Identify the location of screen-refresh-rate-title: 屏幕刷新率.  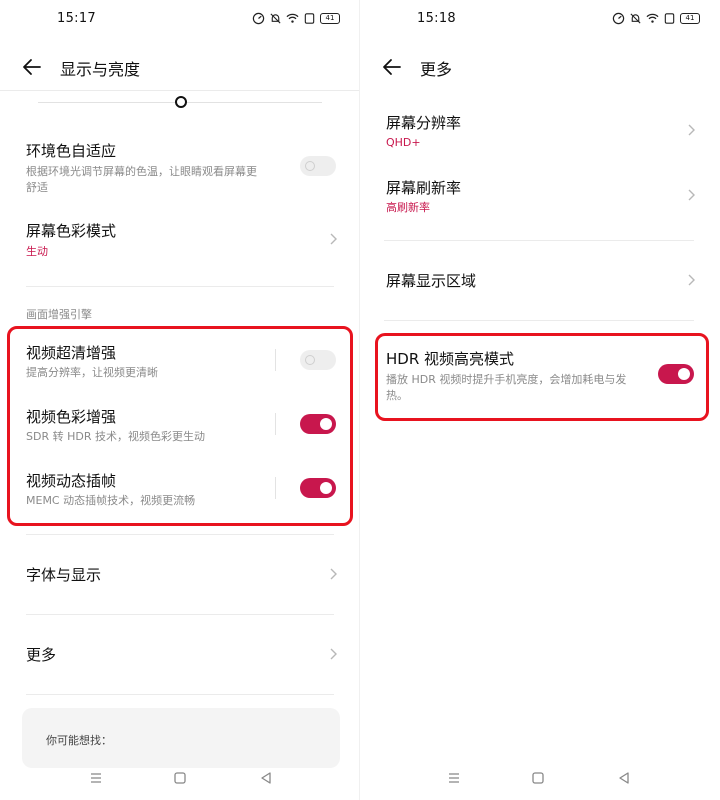
(424, 188).